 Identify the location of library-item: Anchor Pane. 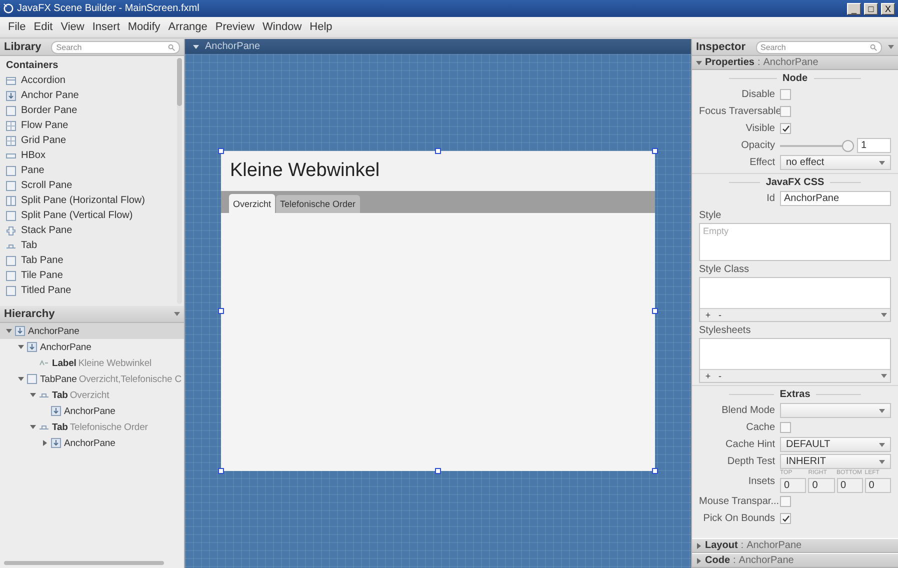
(92, 95).